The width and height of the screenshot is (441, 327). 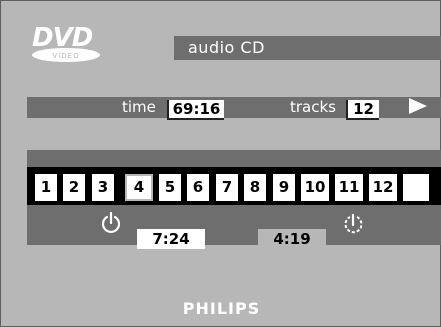 I want to click on play-icon, so click(x=418, y=106).